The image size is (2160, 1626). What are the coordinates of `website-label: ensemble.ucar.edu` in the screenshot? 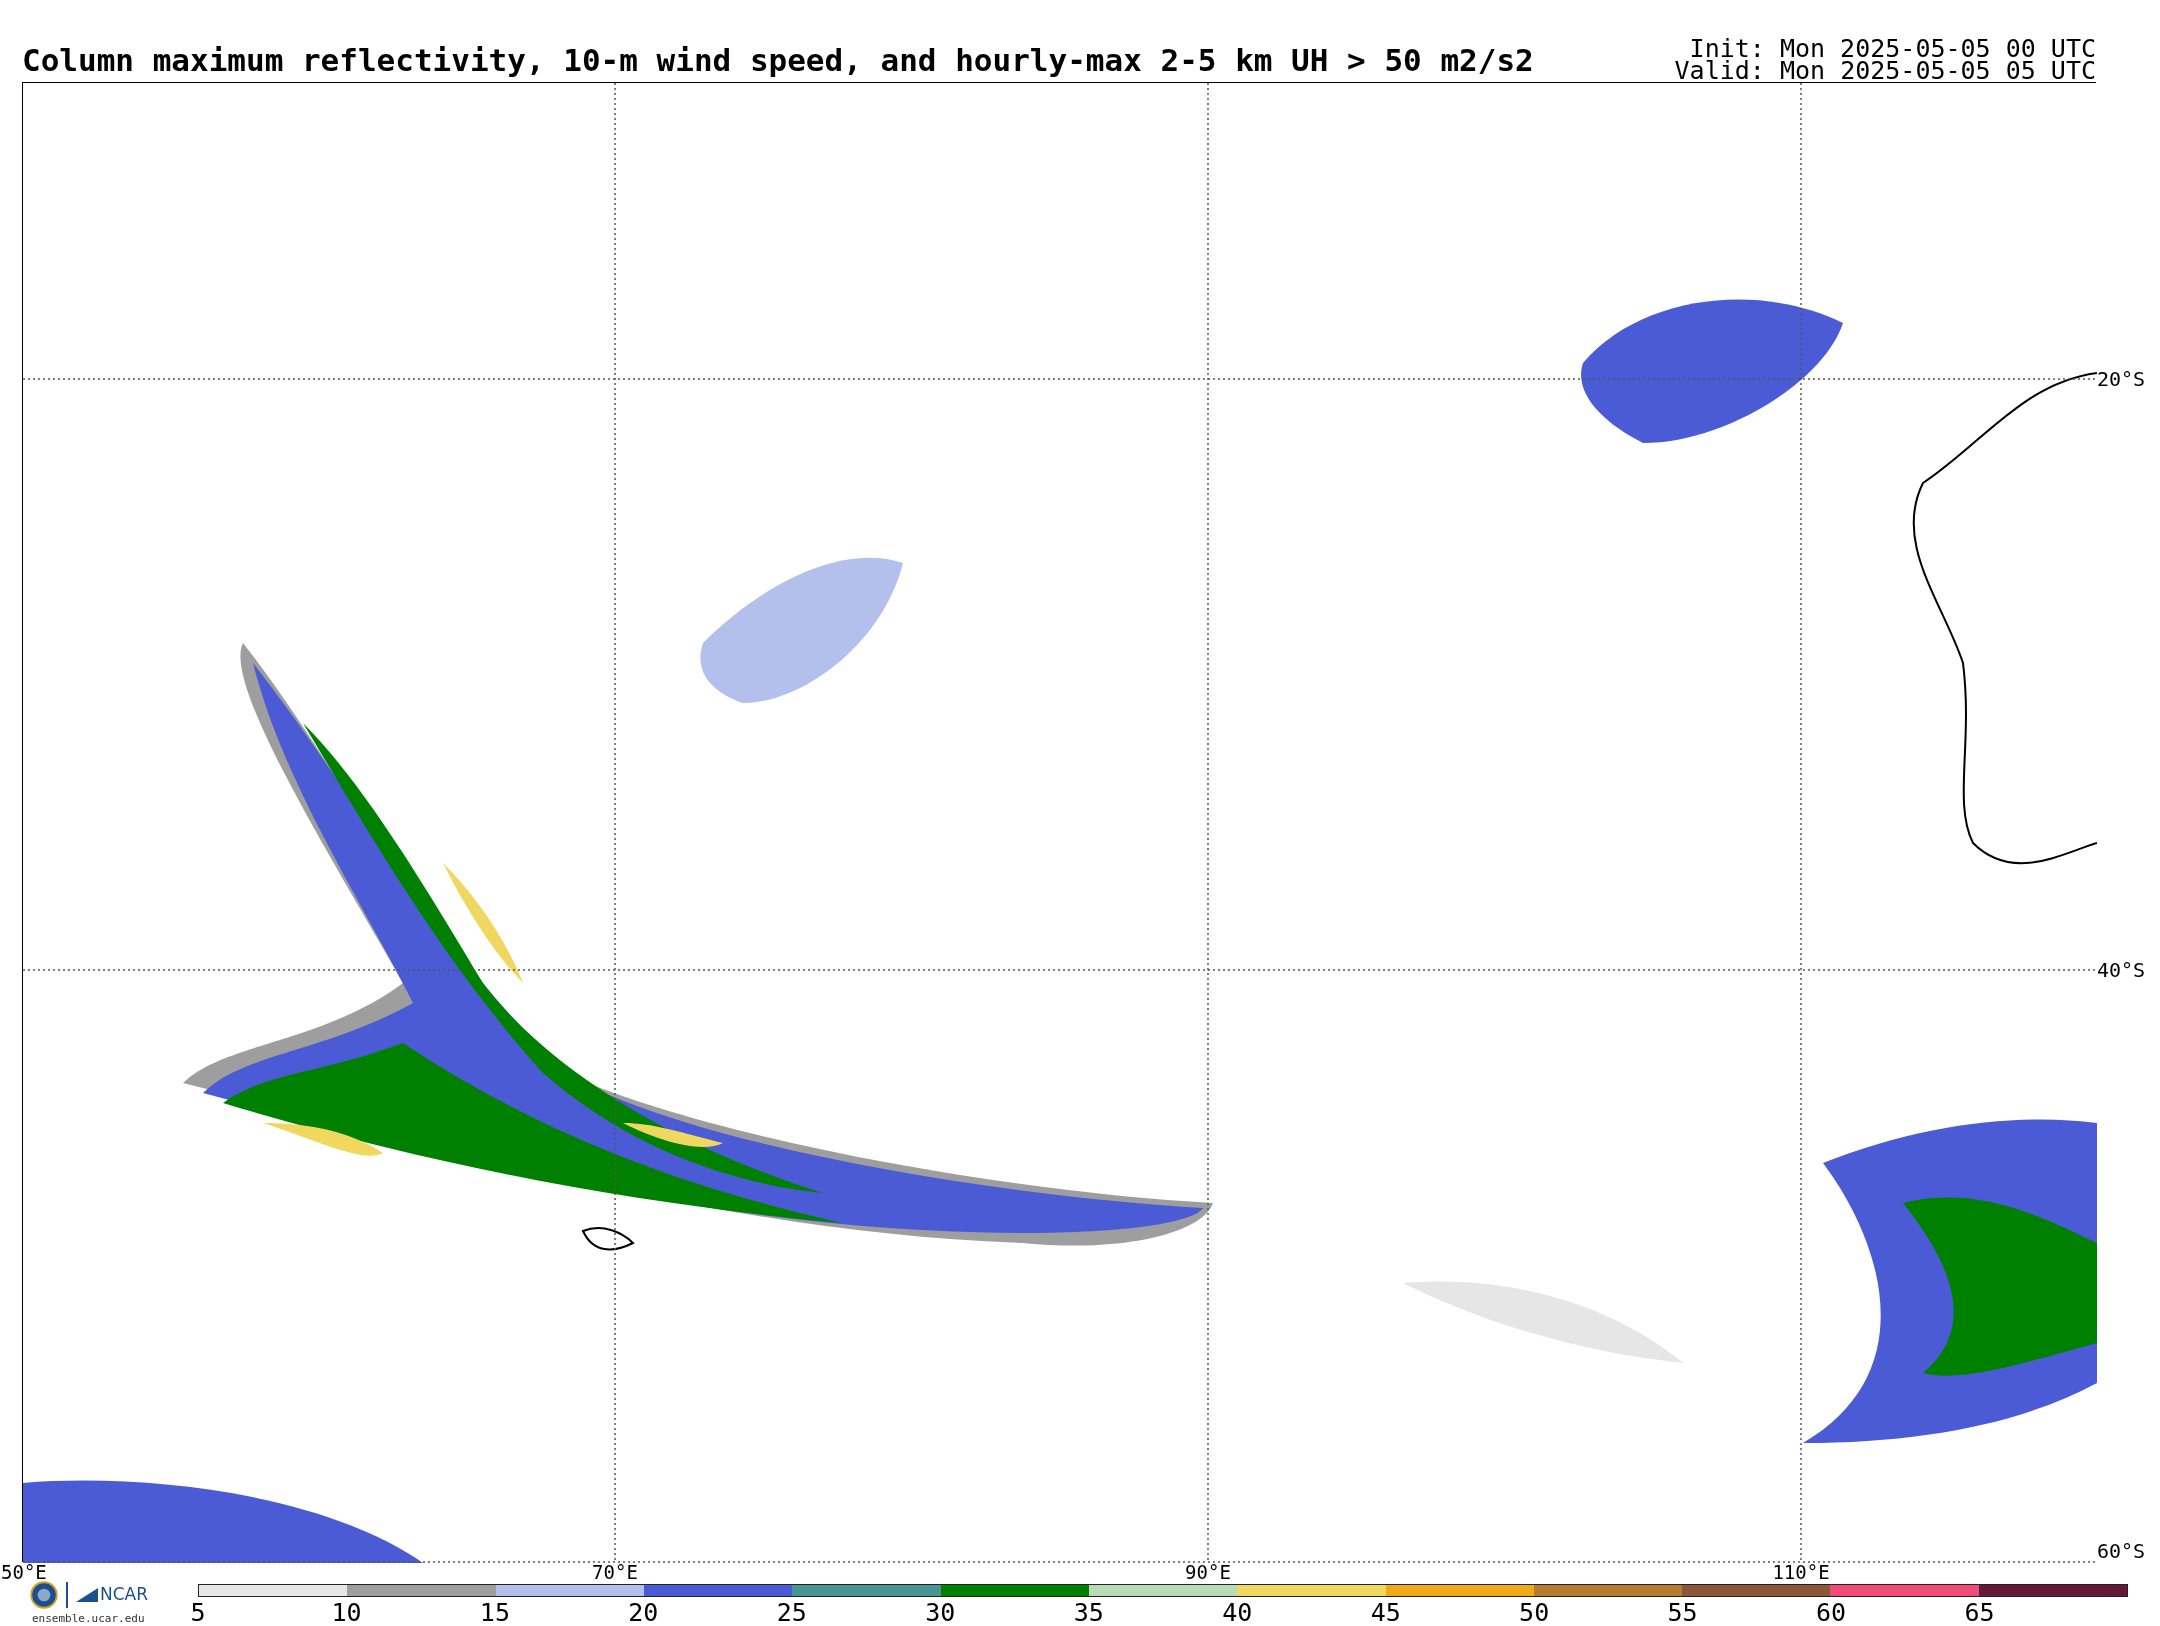 It's located at (88, 1618).